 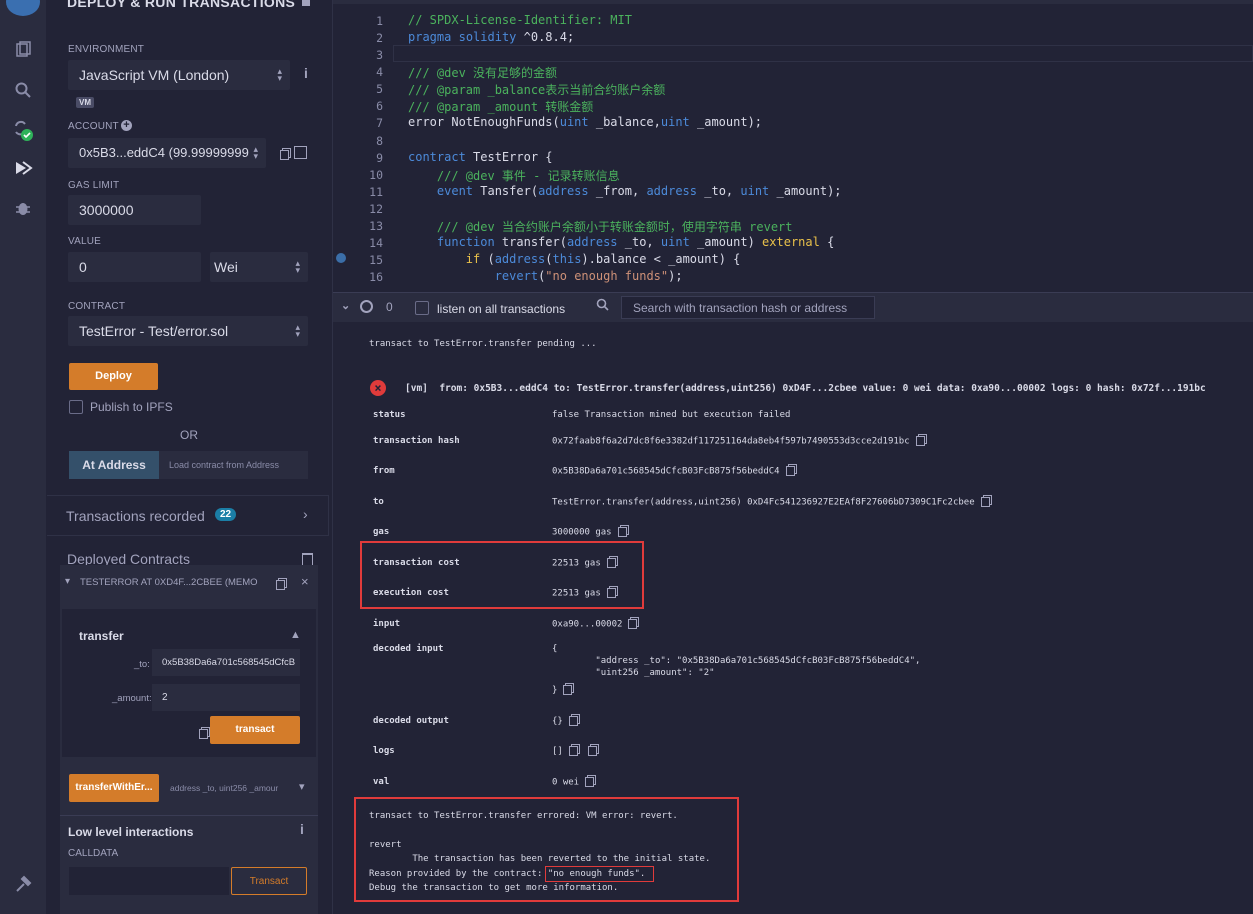 I want to click on plugin-manager-icon, so click(x=23, y=887).